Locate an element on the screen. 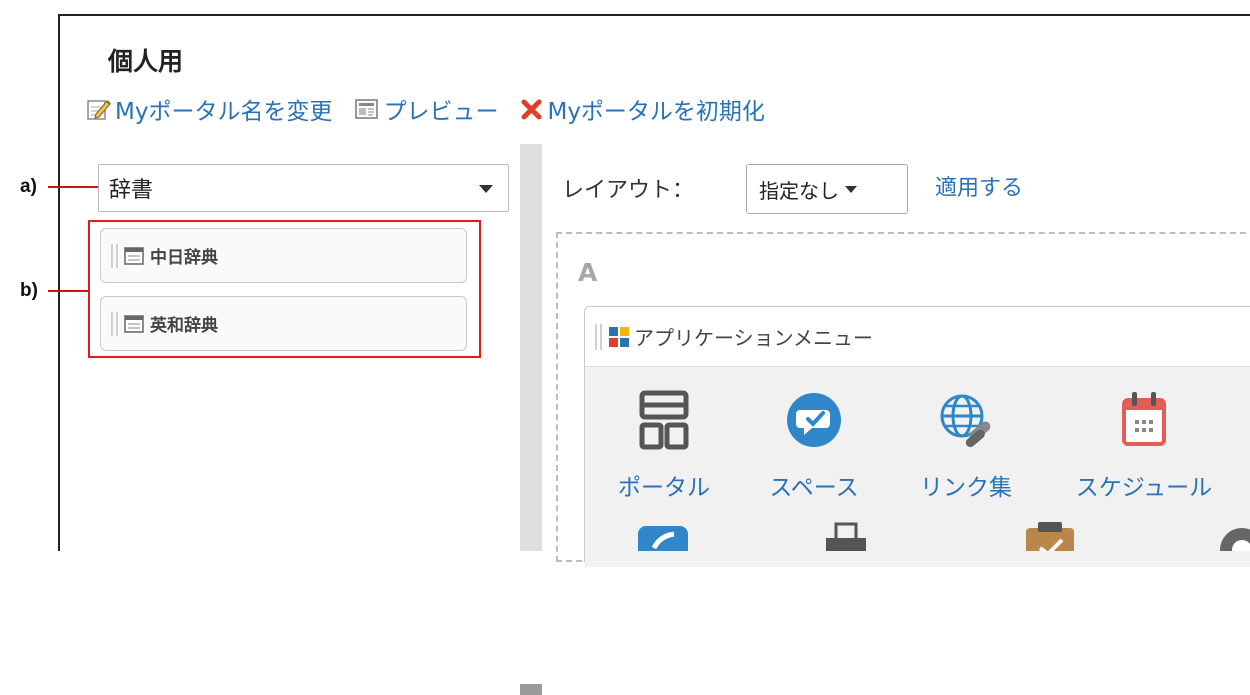 This screenshot has height=695, width=1250. preview-label: プレビュー is located at coordinates (441, 112).